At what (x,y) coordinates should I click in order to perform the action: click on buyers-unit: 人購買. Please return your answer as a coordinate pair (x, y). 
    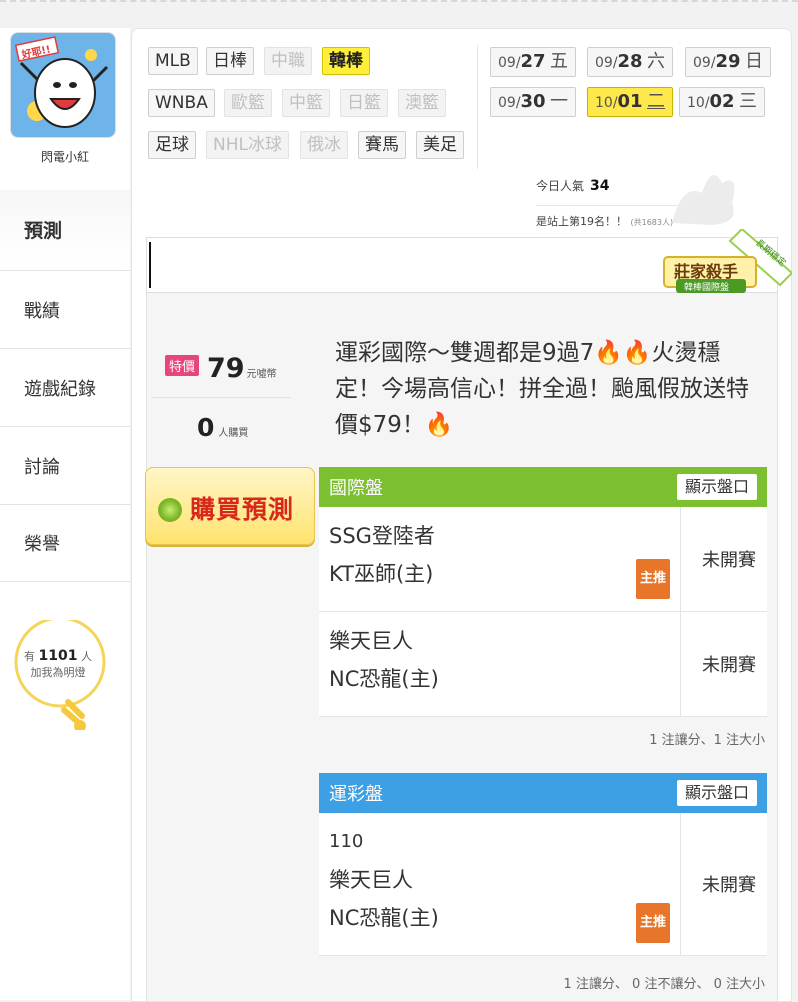
    Looking at the image, I should click on (233, 433).